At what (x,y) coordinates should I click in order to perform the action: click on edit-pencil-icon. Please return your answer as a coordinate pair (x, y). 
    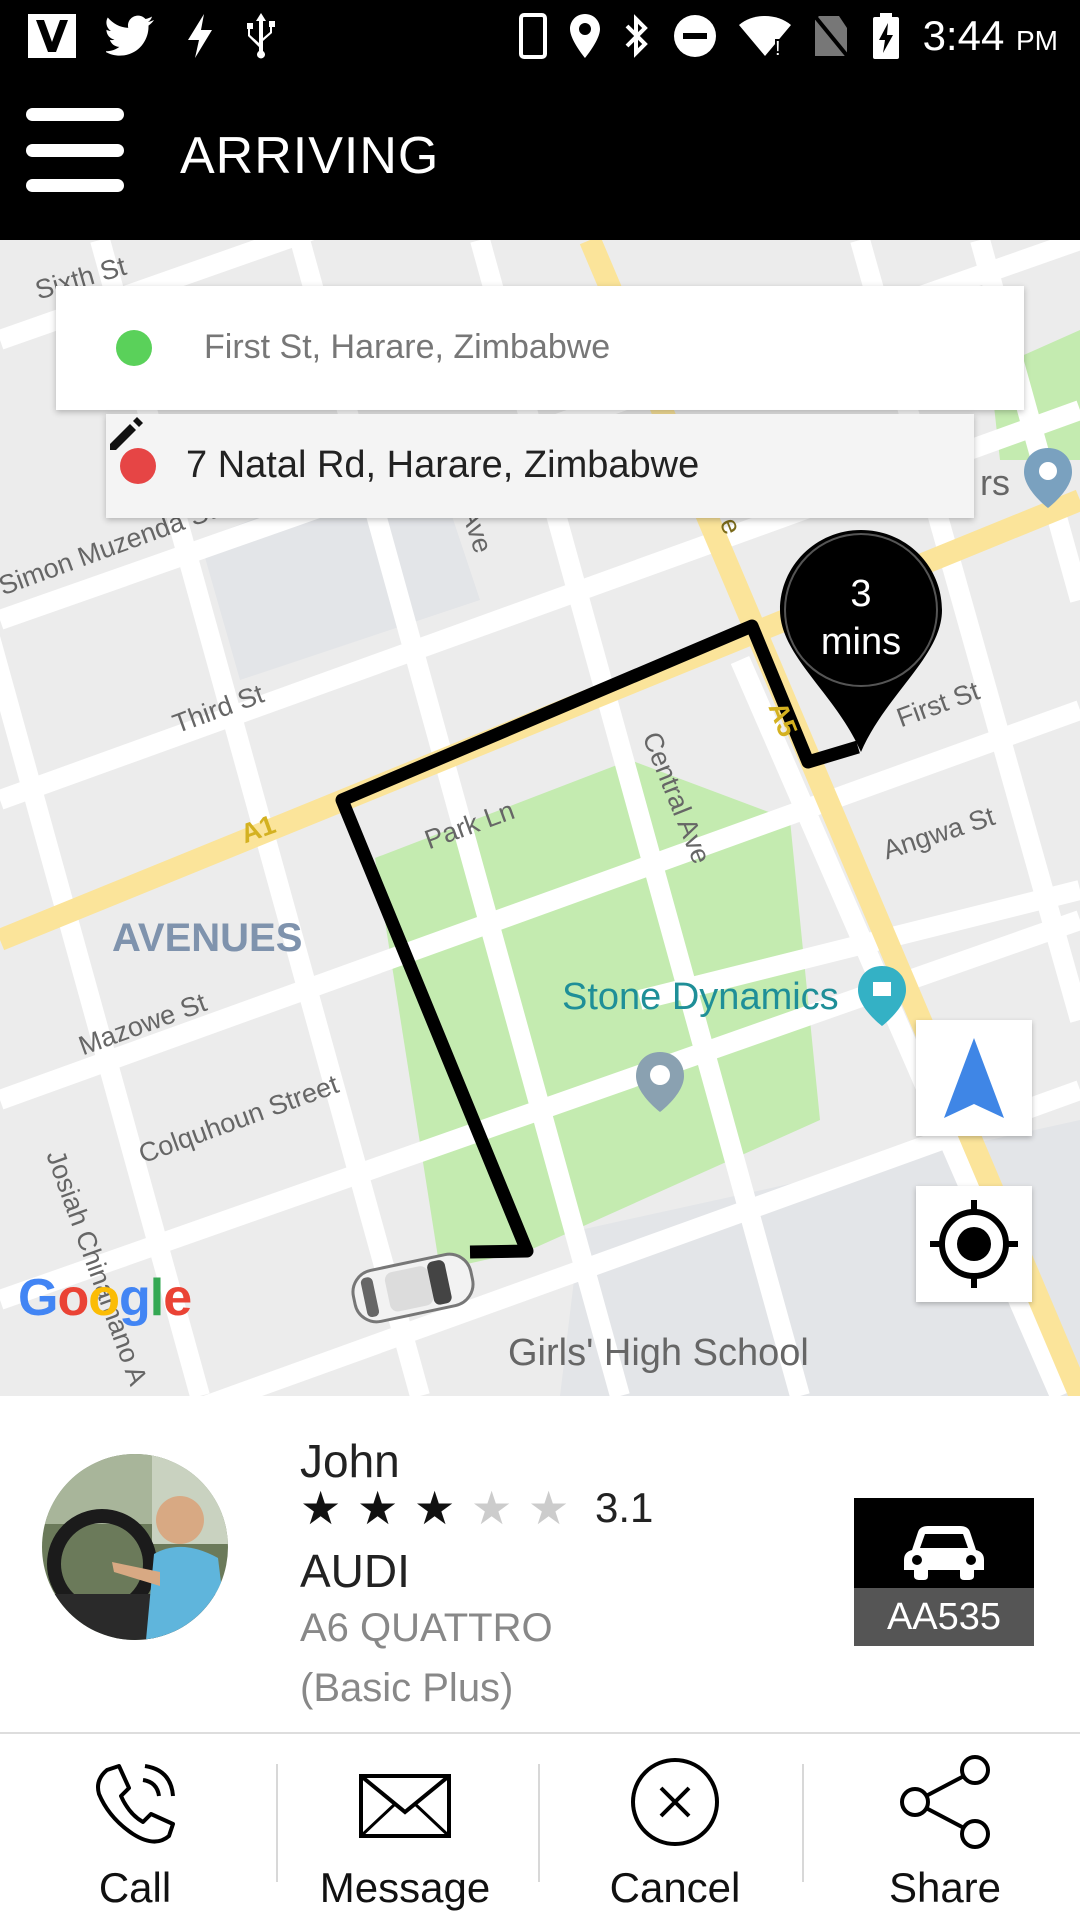
    Looking at the image, I should click on (126, 434).